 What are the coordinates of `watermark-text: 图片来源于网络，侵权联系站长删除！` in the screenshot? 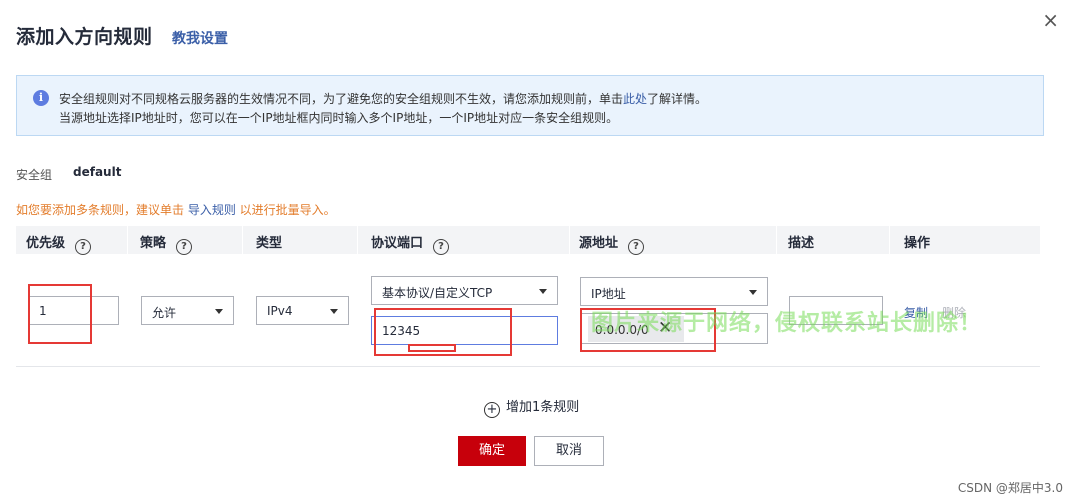 It's located at (787, 323).